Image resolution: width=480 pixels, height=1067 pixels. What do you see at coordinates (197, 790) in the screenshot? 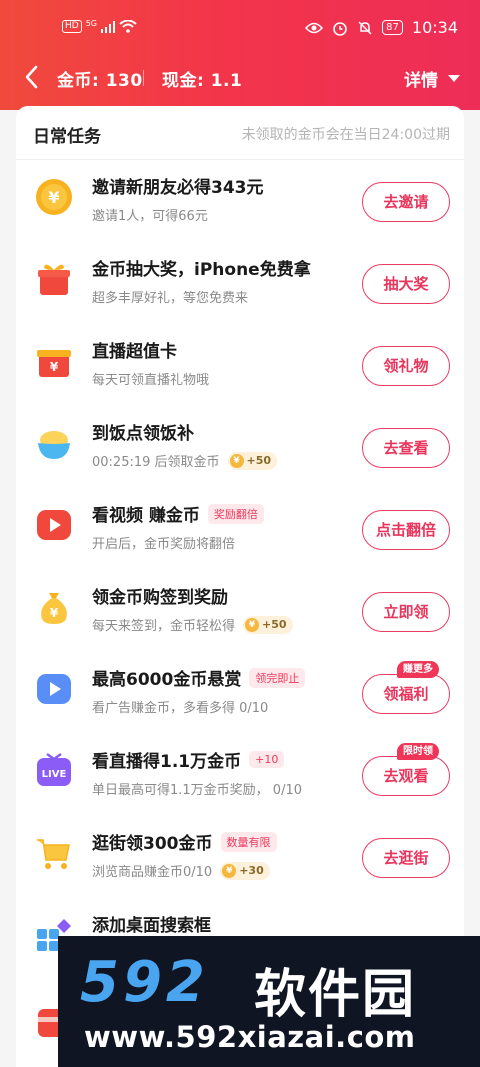
I see `task-subtitle: 单日最高可得1.1万金币奖励， 0/10` at bounding box center [197, 790].